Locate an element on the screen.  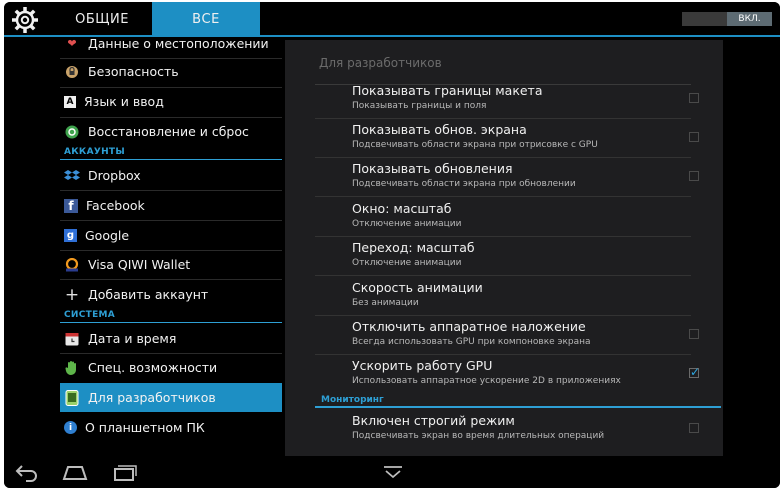
sidebar-item-label: Язык и ввод is located at coordinates (124, 101).